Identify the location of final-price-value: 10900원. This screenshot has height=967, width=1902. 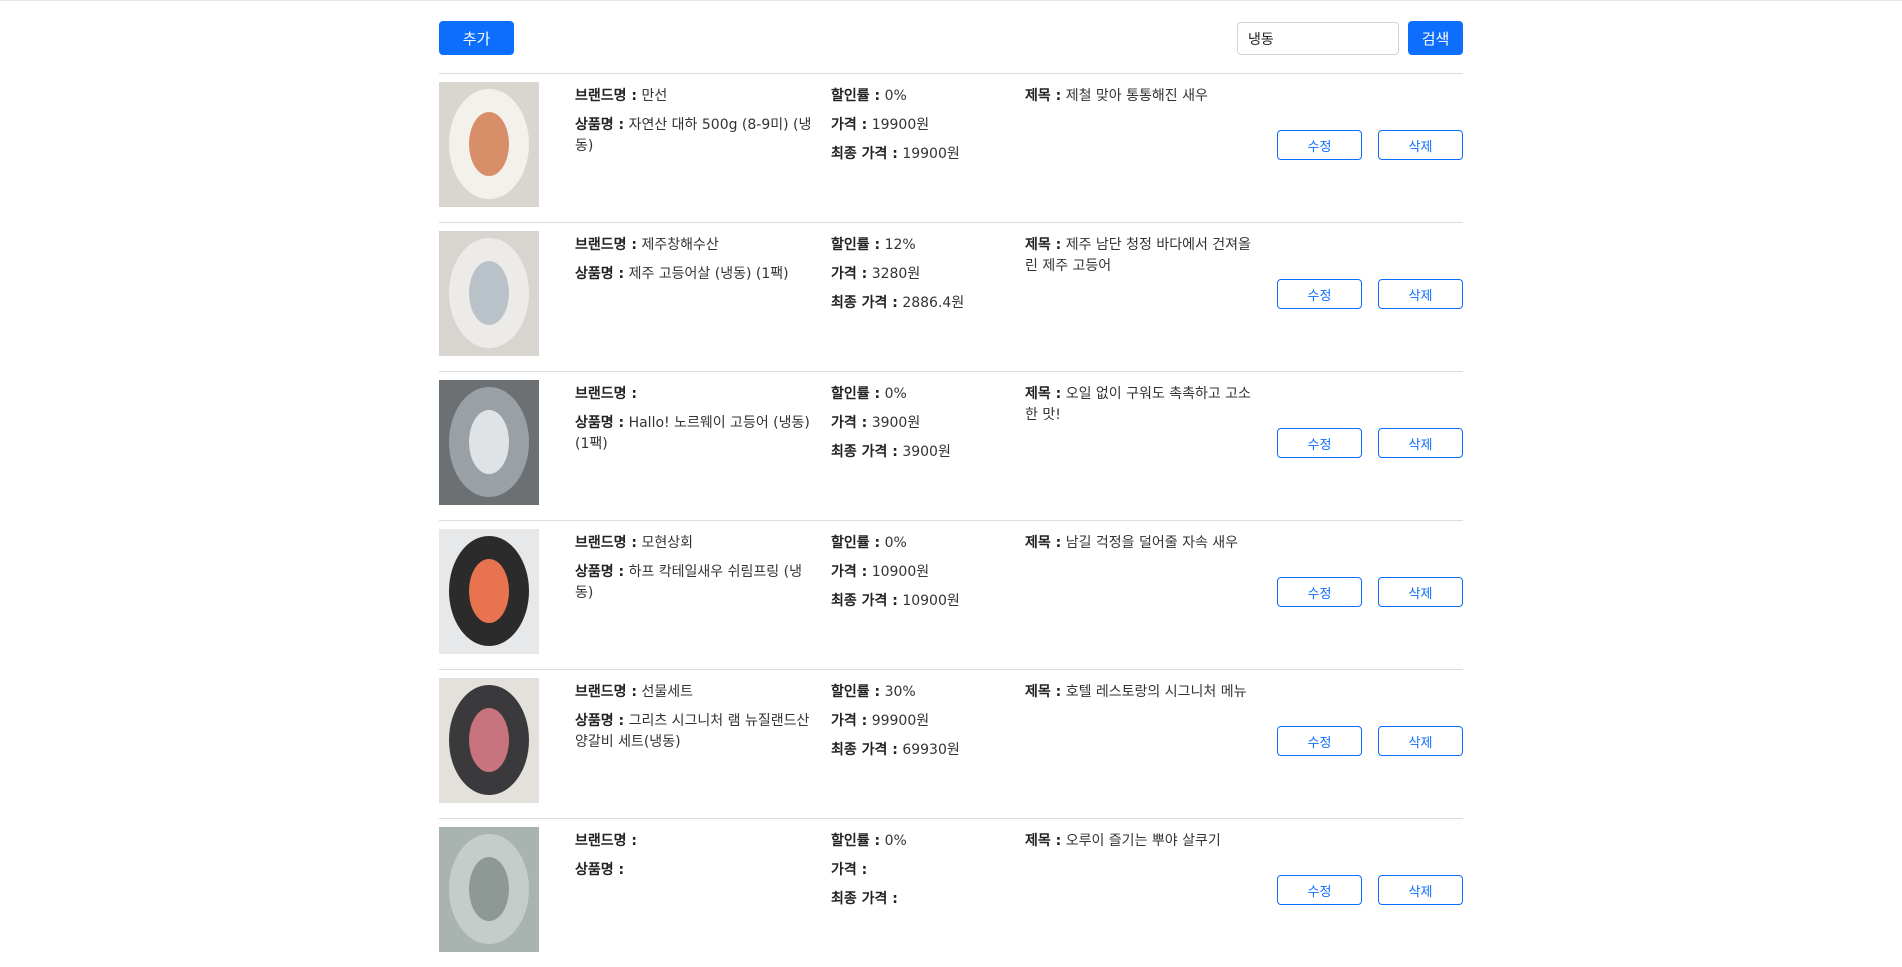
(931, 601).